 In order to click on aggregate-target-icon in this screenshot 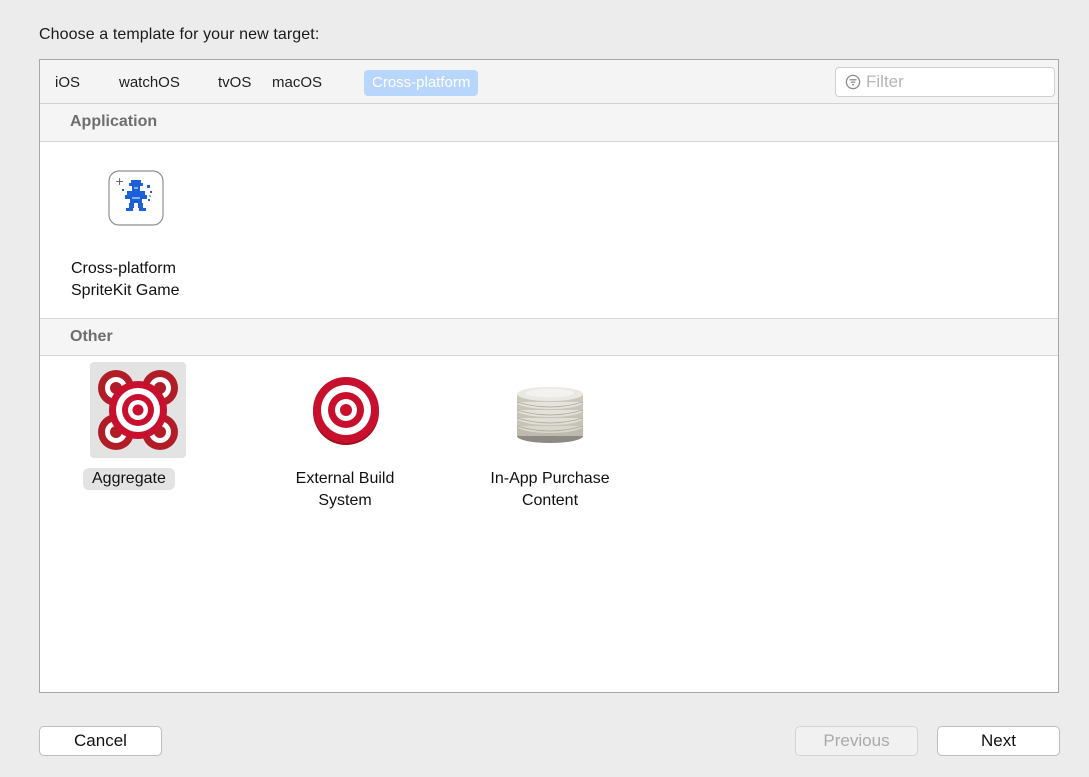, I will do `click(138, 410)`.